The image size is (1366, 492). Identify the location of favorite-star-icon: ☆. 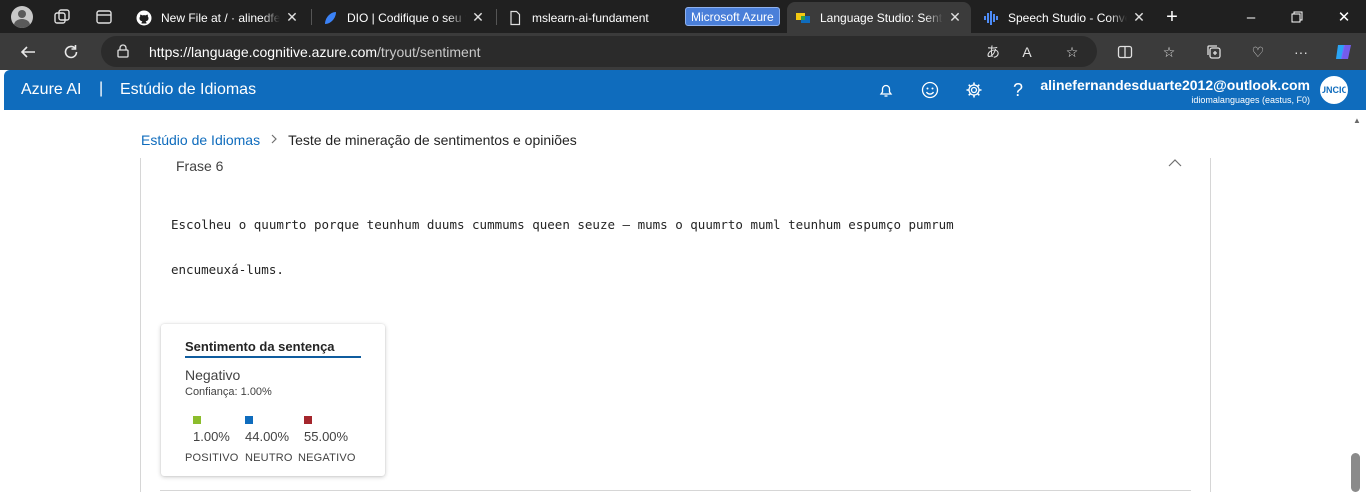
(1072, 52).